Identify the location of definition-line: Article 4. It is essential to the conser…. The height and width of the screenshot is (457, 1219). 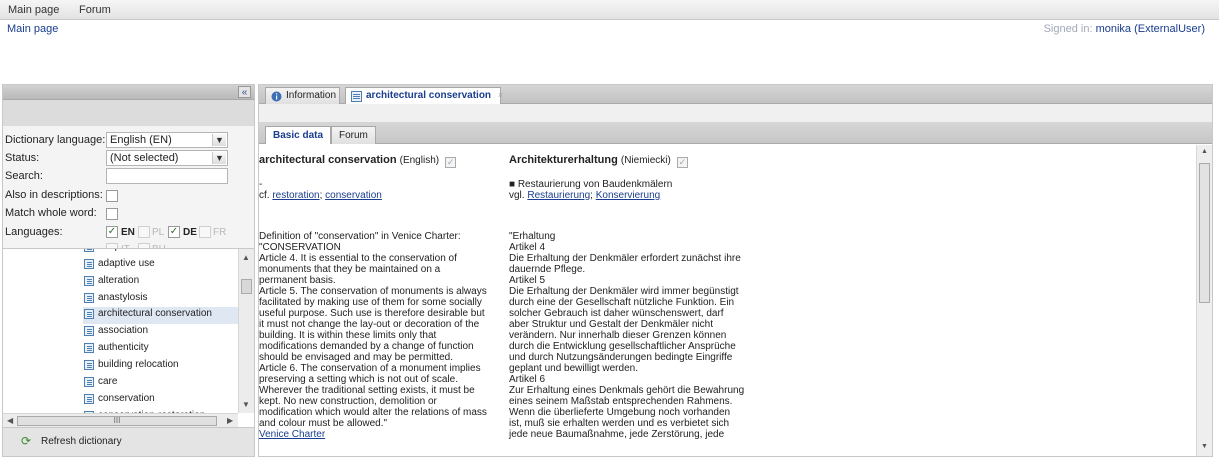
(358, 258).